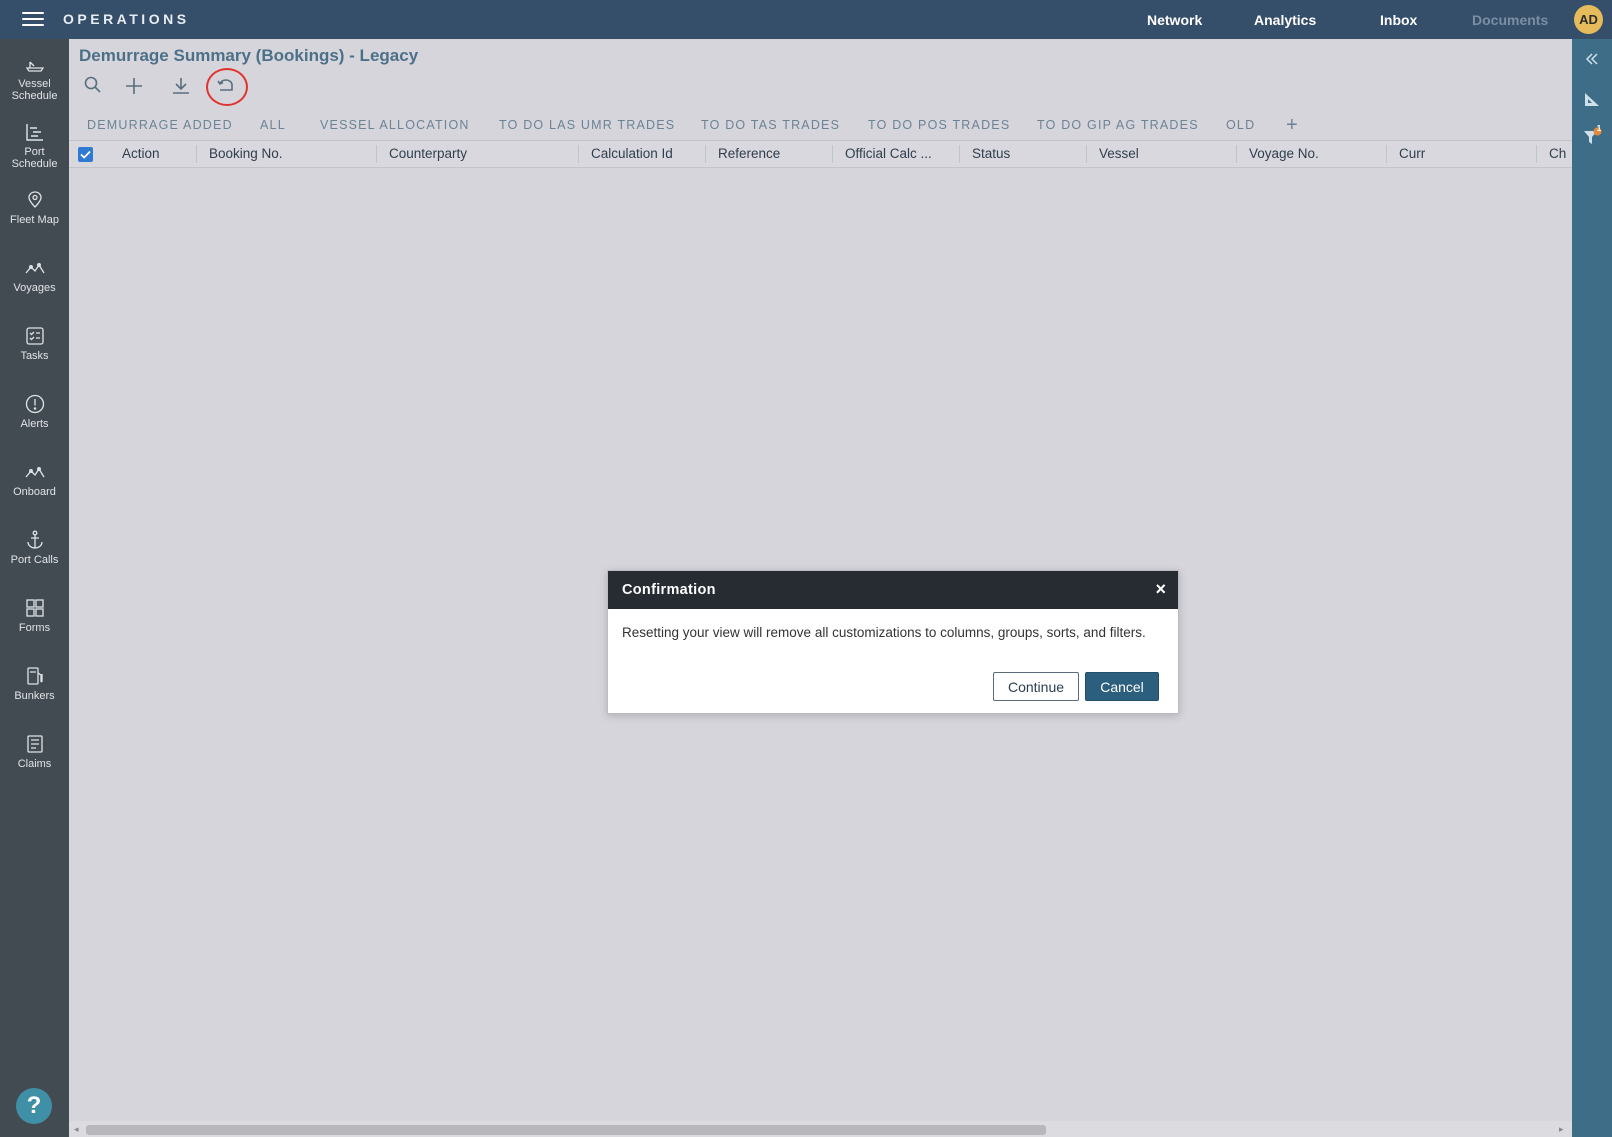  What do you see at coordinates (1036, 686) in the screenshot?
I see `continue-button: Continue` at bounding box center [1036, 686].